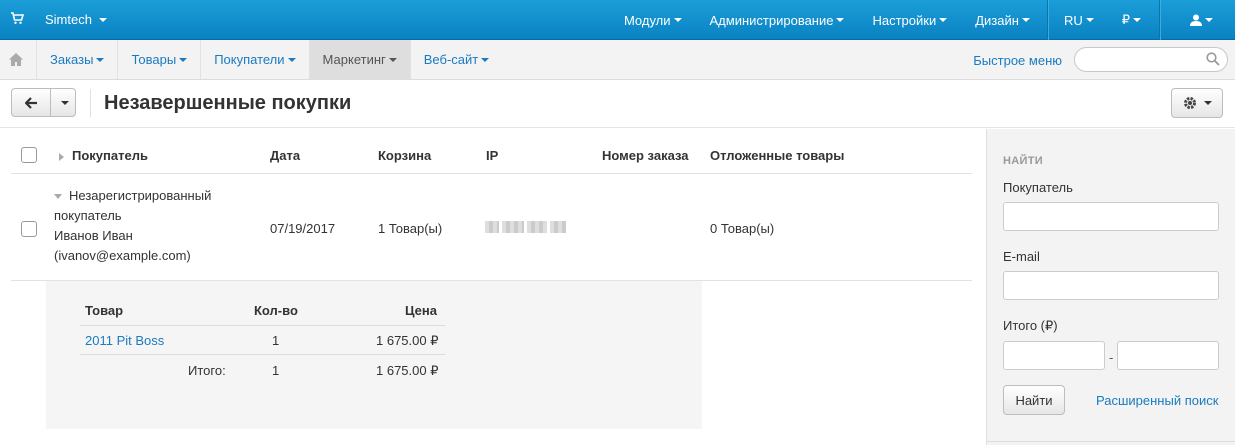 This screenshot has width=1235, height=445. Describe the element at coordinates (1111, 216) in the screenshot. I see `customer-field` at that location.